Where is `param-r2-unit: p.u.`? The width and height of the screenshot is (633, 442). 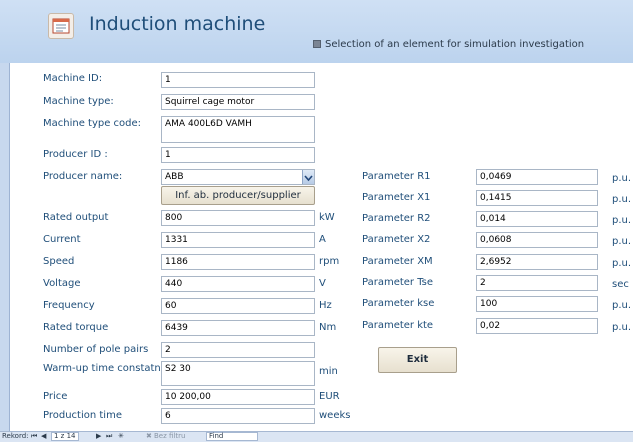 param-r2-unit: p.u. is located at coordinates (622, 220).